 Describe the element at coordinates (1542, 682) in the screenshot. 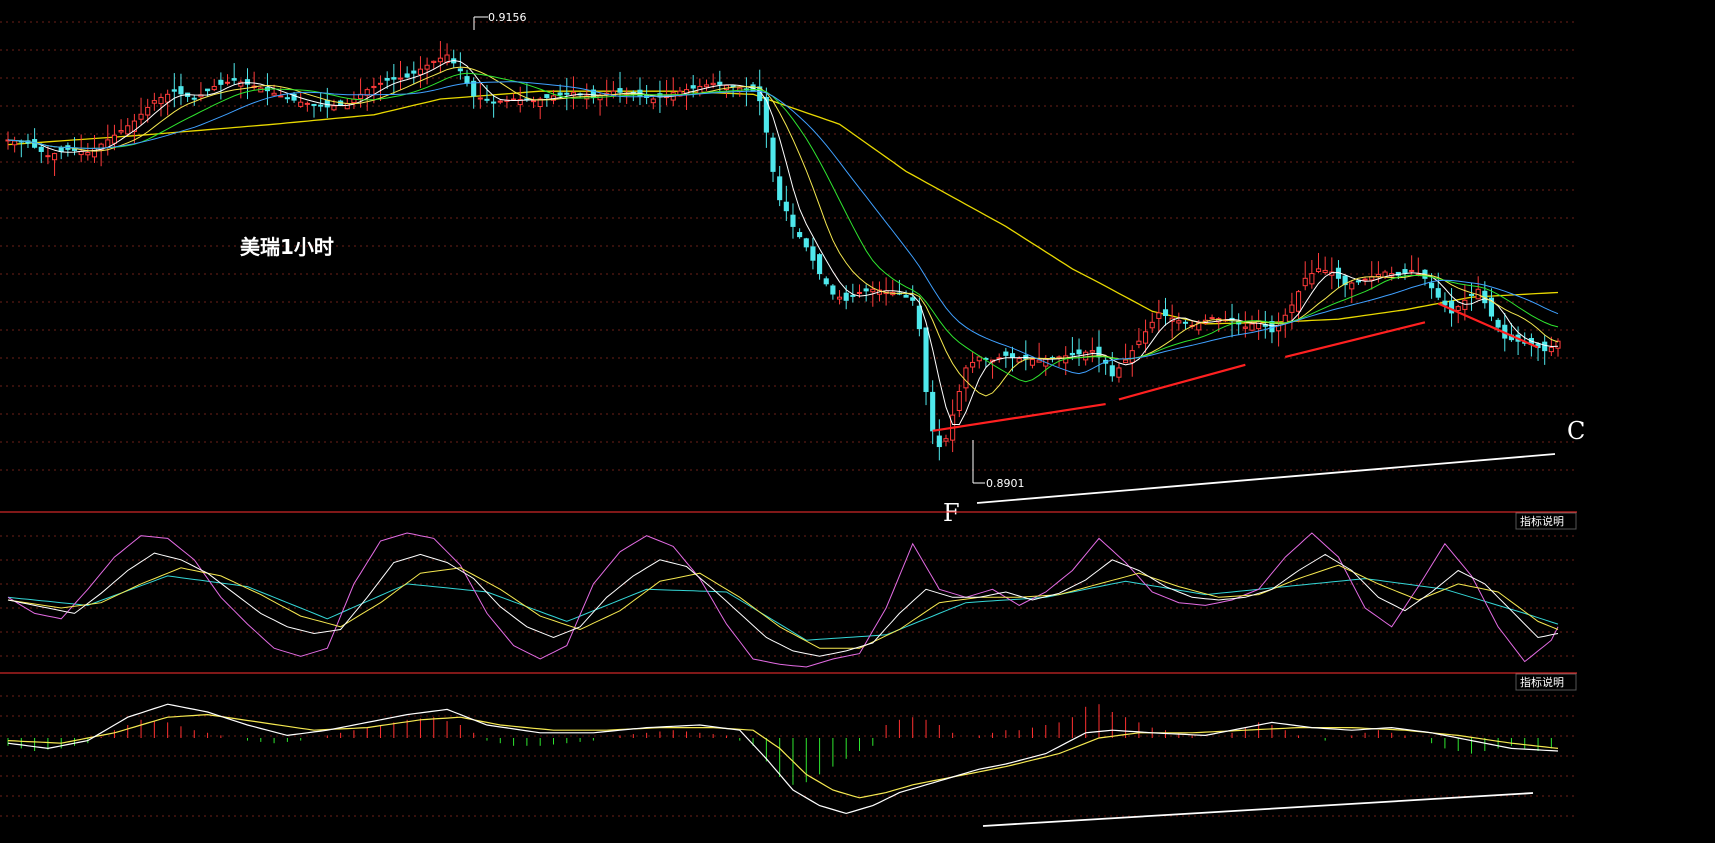

I see `indicator-help-label-2: 指标说明` at that location.